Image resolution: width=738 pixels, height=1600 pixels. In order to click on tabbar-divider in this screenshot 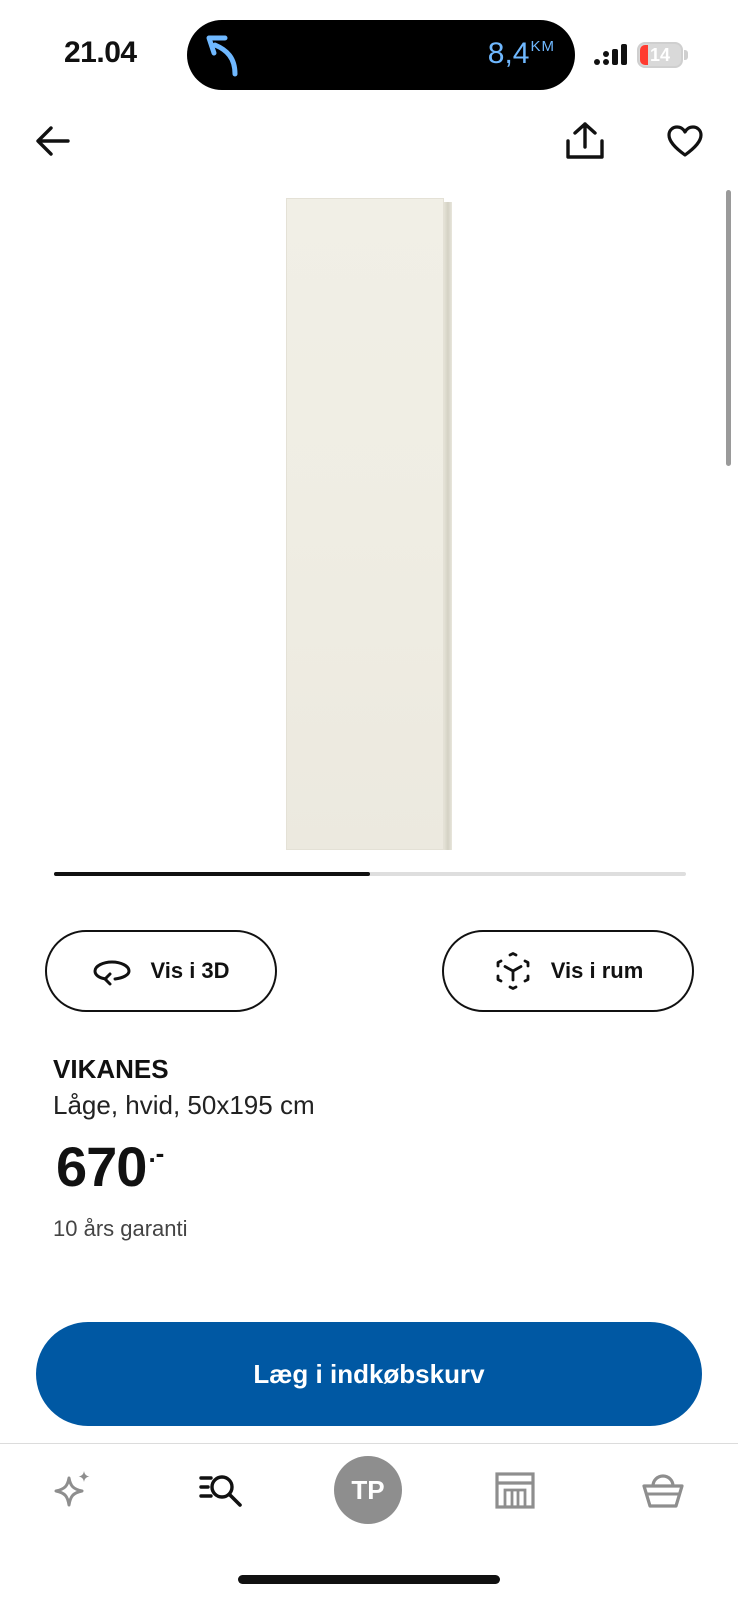, I will do `click(369, 1443)`.